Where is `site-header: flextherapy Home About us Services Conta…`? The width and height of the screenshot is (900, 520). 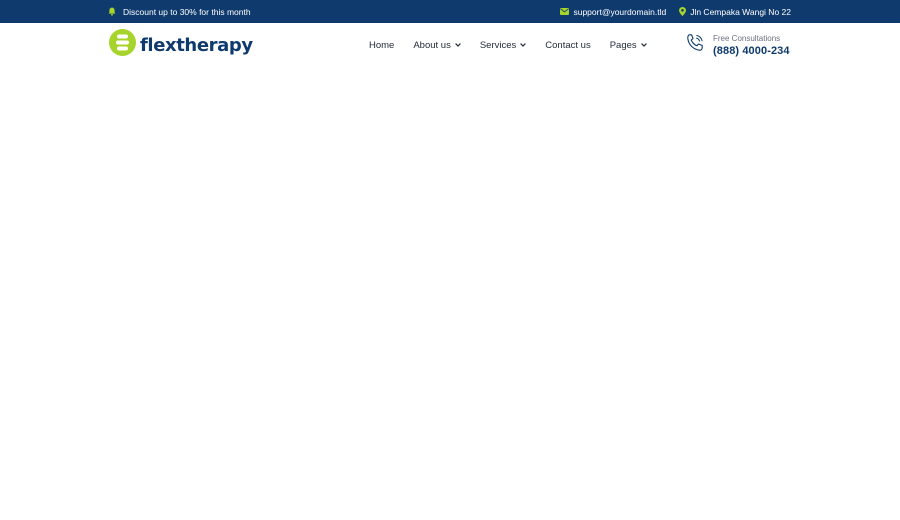
site-header: flextherapy Home About us Services Conta… is located at coordinates (450, 45).